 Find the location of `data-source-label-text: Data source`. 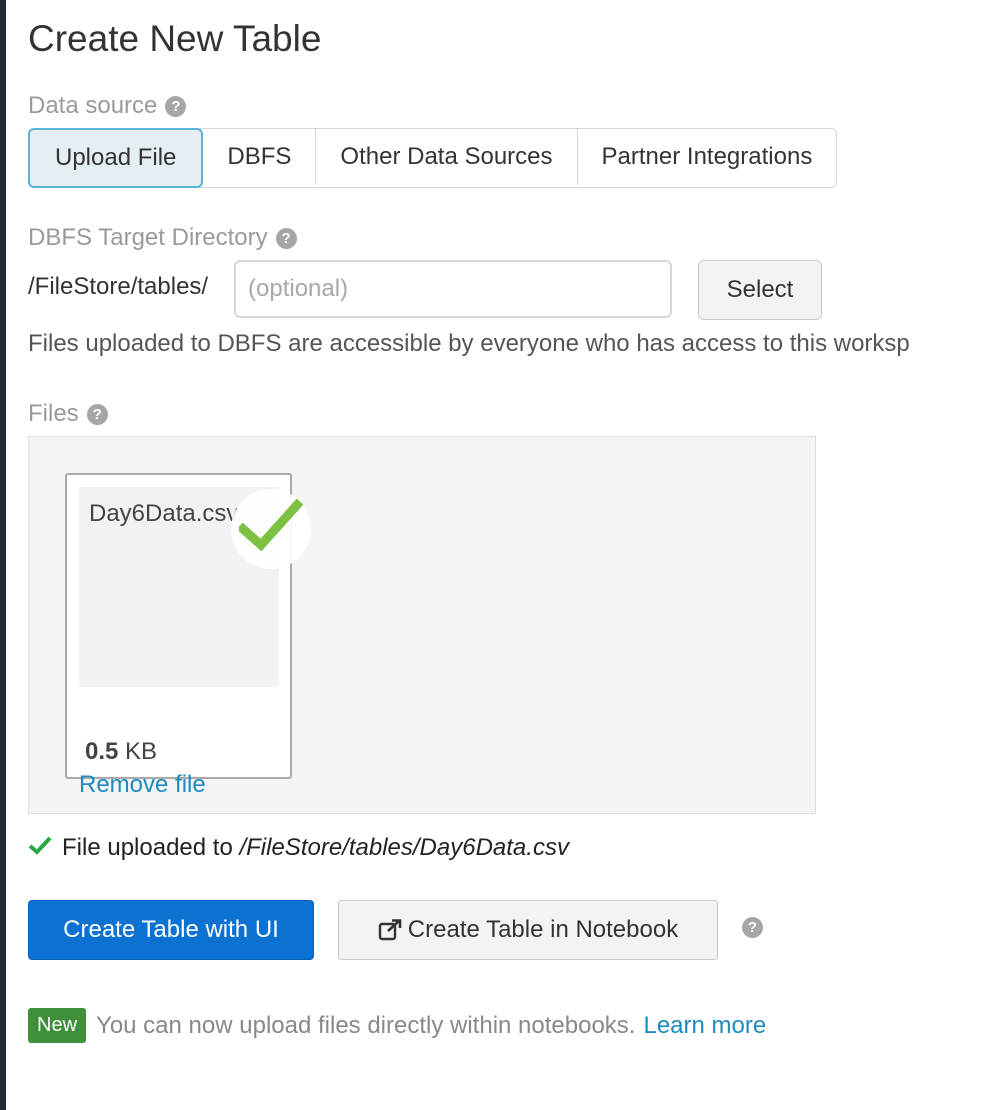

data-source-label-text: Data source is located at coordinates (93, 105).